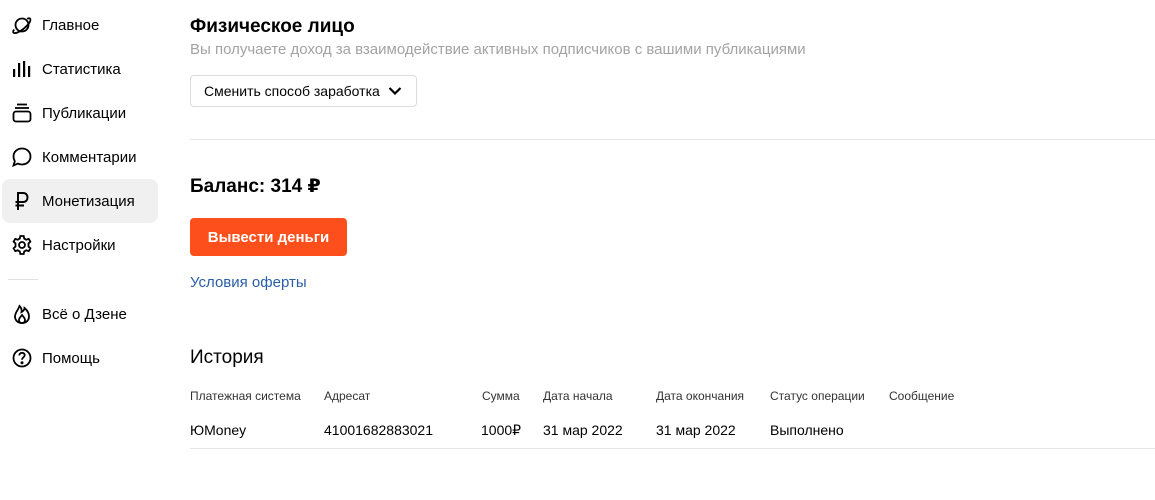 The width and height of the screenshot is (1155, 500). Describe the element at coordinates (501, 396) in the screenshot. I see `column-header-amount: Сумма` at that location.